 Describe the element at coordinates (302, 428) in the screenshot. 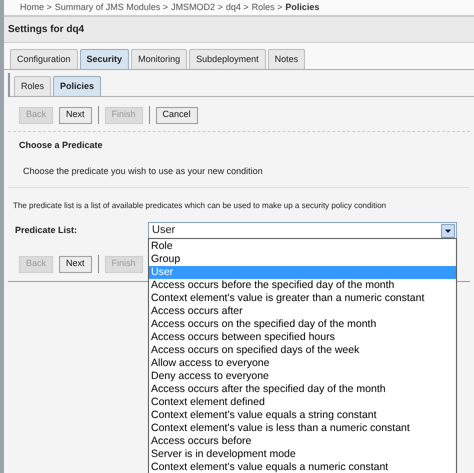

I see `dropdown-option: Context element's value is less than a numeric constant` at that location.